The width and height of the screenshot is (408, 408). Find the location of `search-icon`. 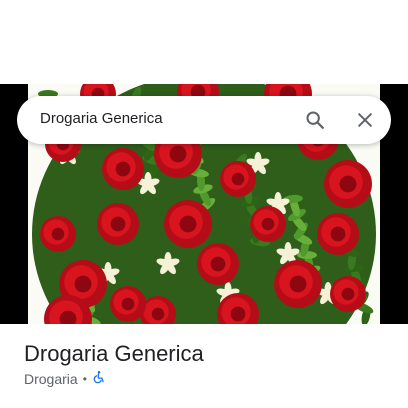

search-icon is located at coordinates (315, 120).